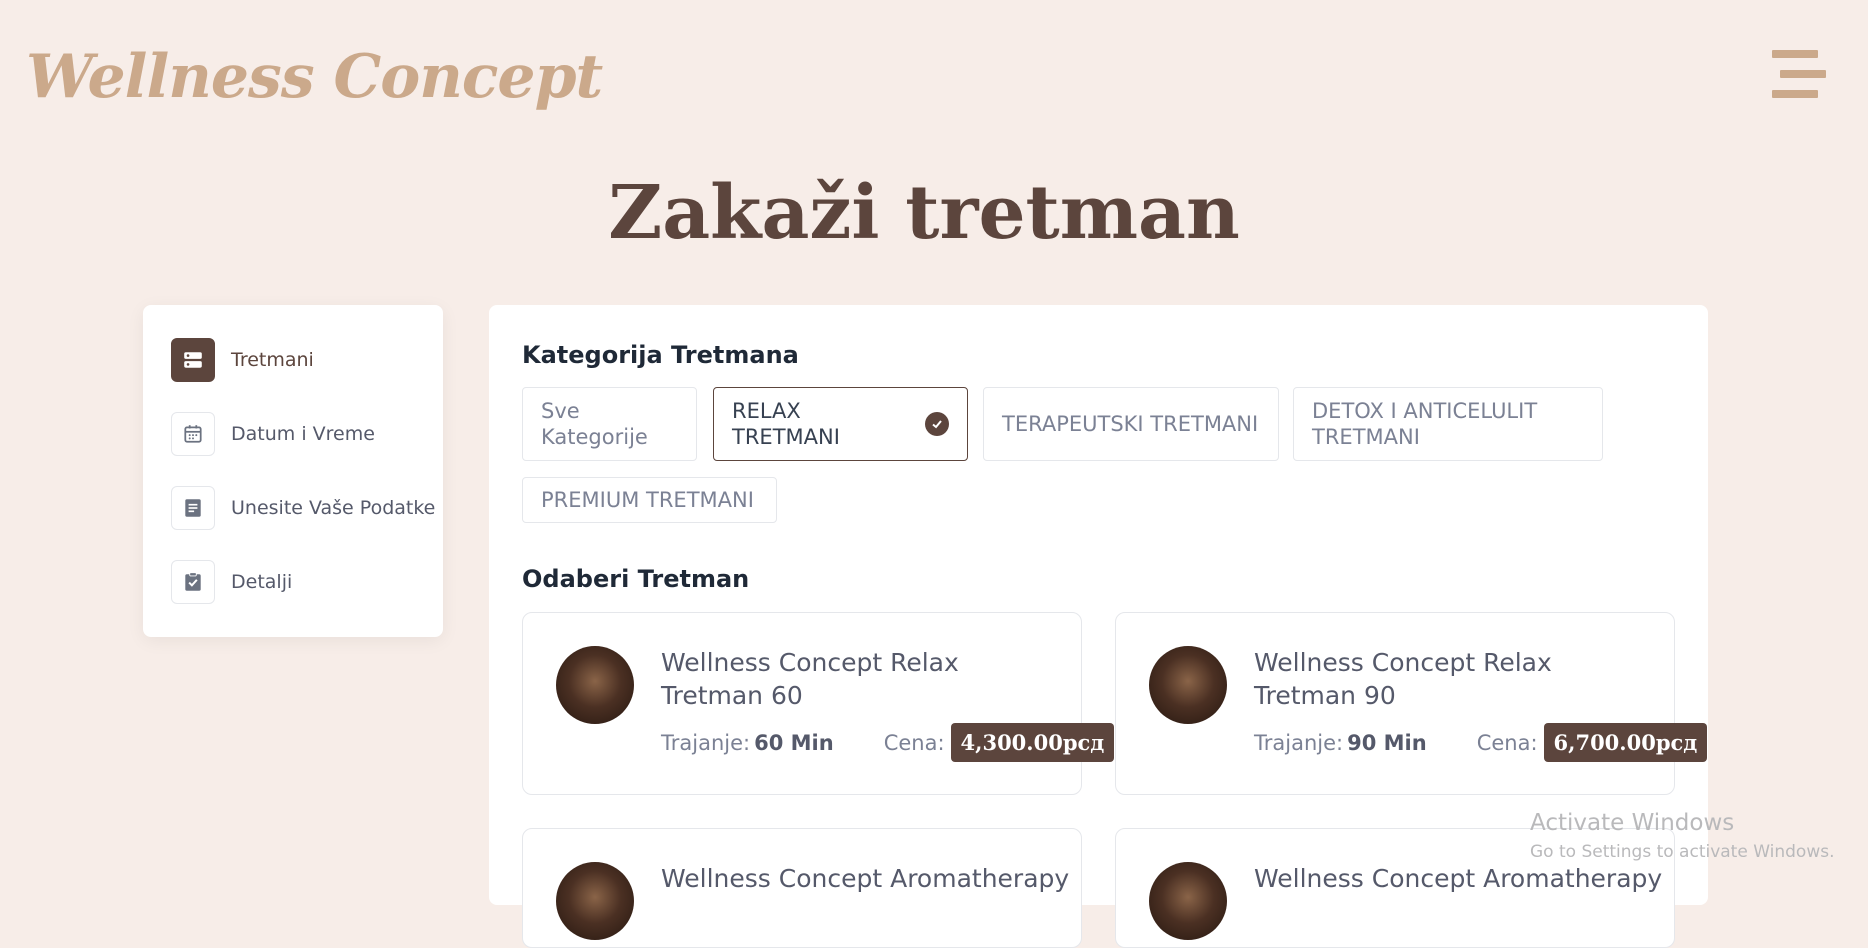 This screenshot has height=948, width=1868. What do you see at coordinates (272, 360) in the screenshot?
I see `step-label: Tretmani` at bounding box center [272, 360].